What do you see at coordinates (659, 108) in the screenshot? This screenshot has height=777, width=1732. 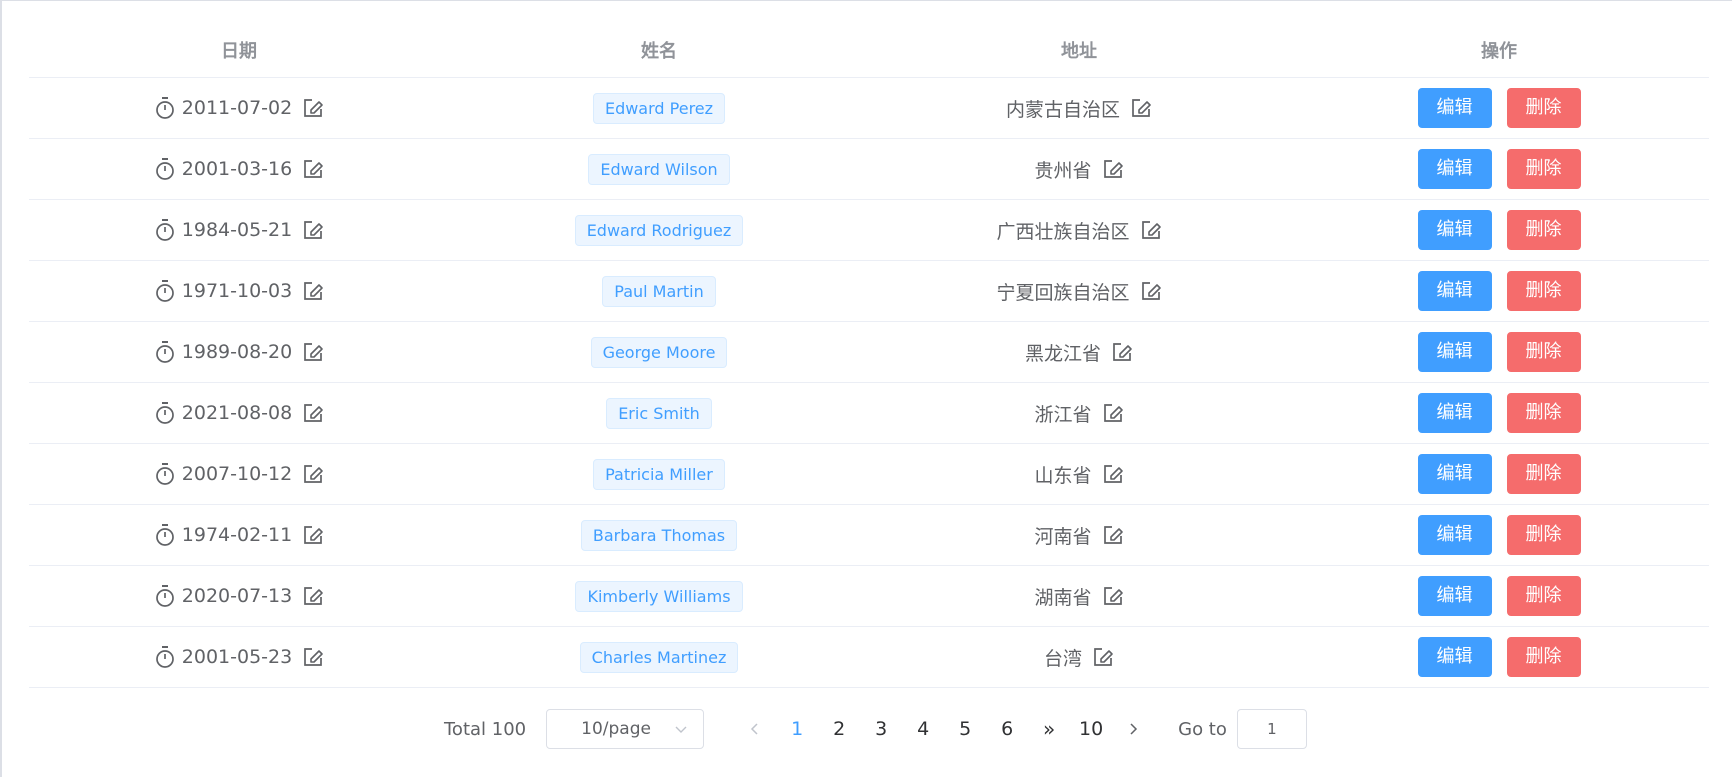 I see `name-tag: Edward Perez` at bounding box center [659, 108].